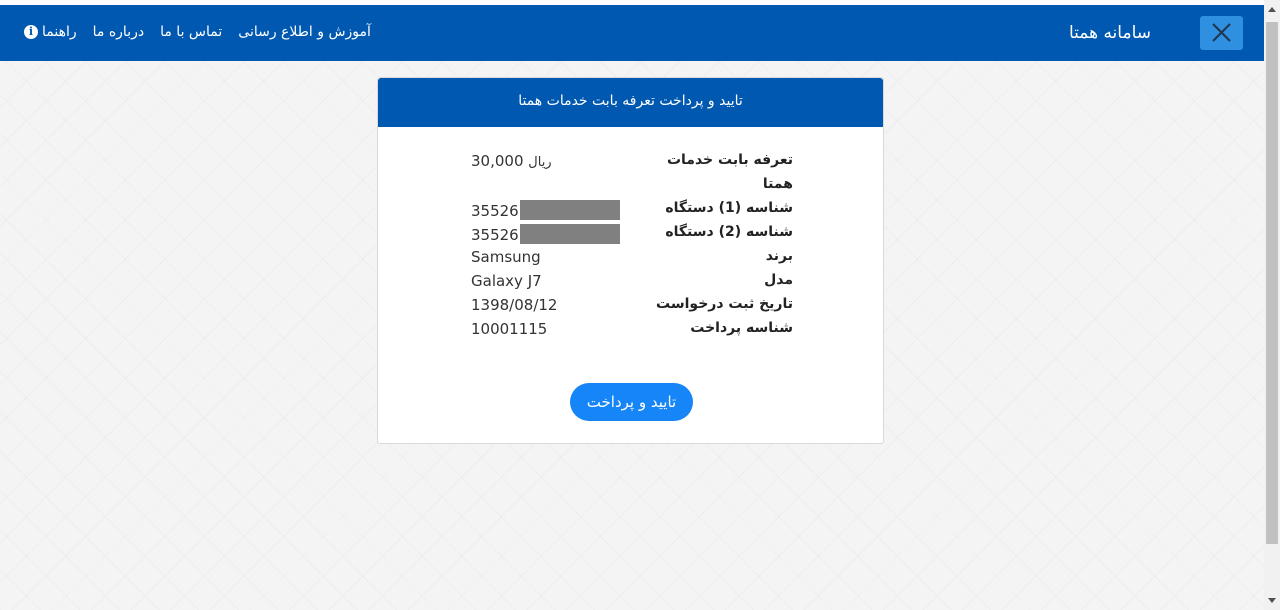  I want to click on field-row-payment-id: شناسه پرداخت 10001115, so click(631, 332).